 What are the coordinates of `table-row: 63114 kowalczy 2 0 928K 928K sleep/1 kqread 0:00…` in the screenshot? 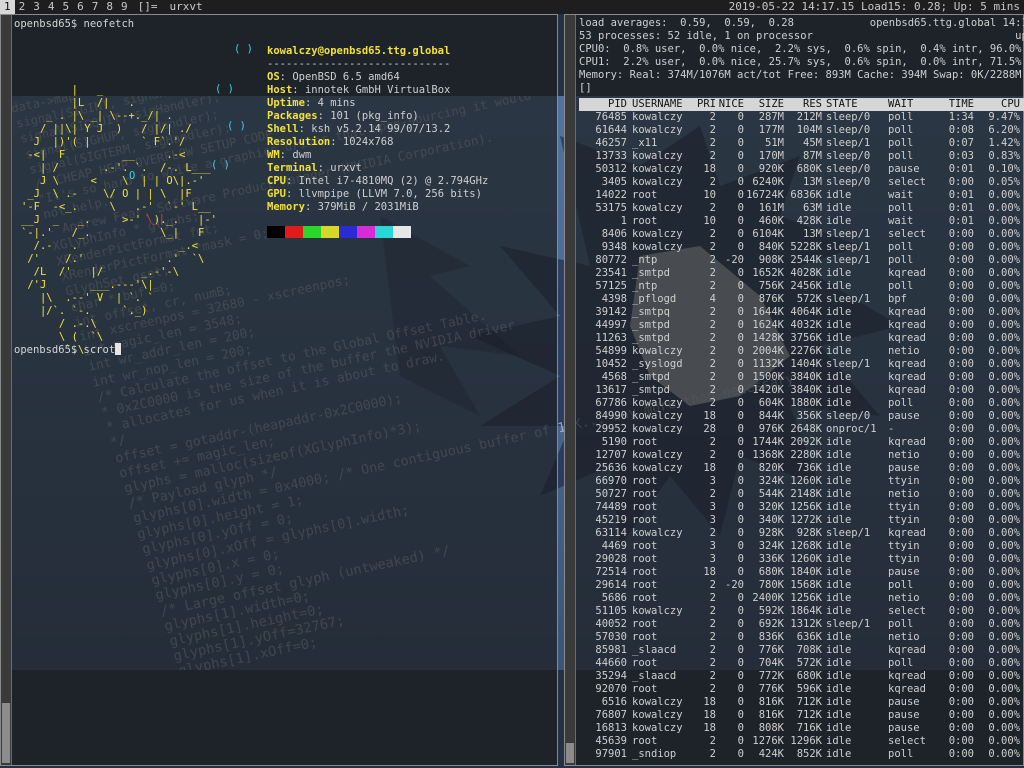 It's located at (801, 533).